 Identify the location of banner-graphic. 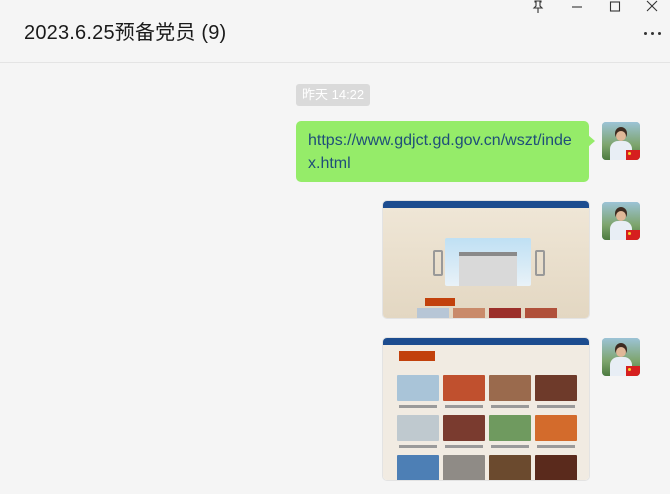
(486, 223).